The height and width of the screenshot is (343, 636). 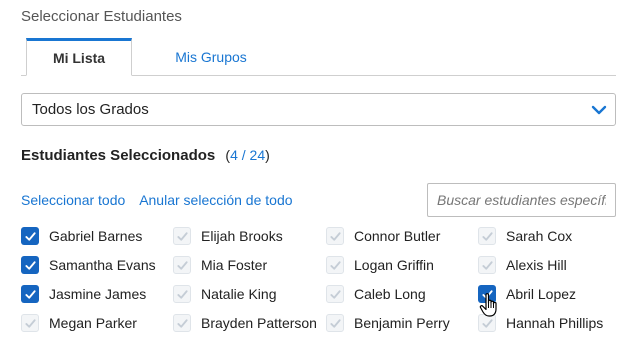 I want to click on student-name: Logan Griffin, so click(x=394, y=265).